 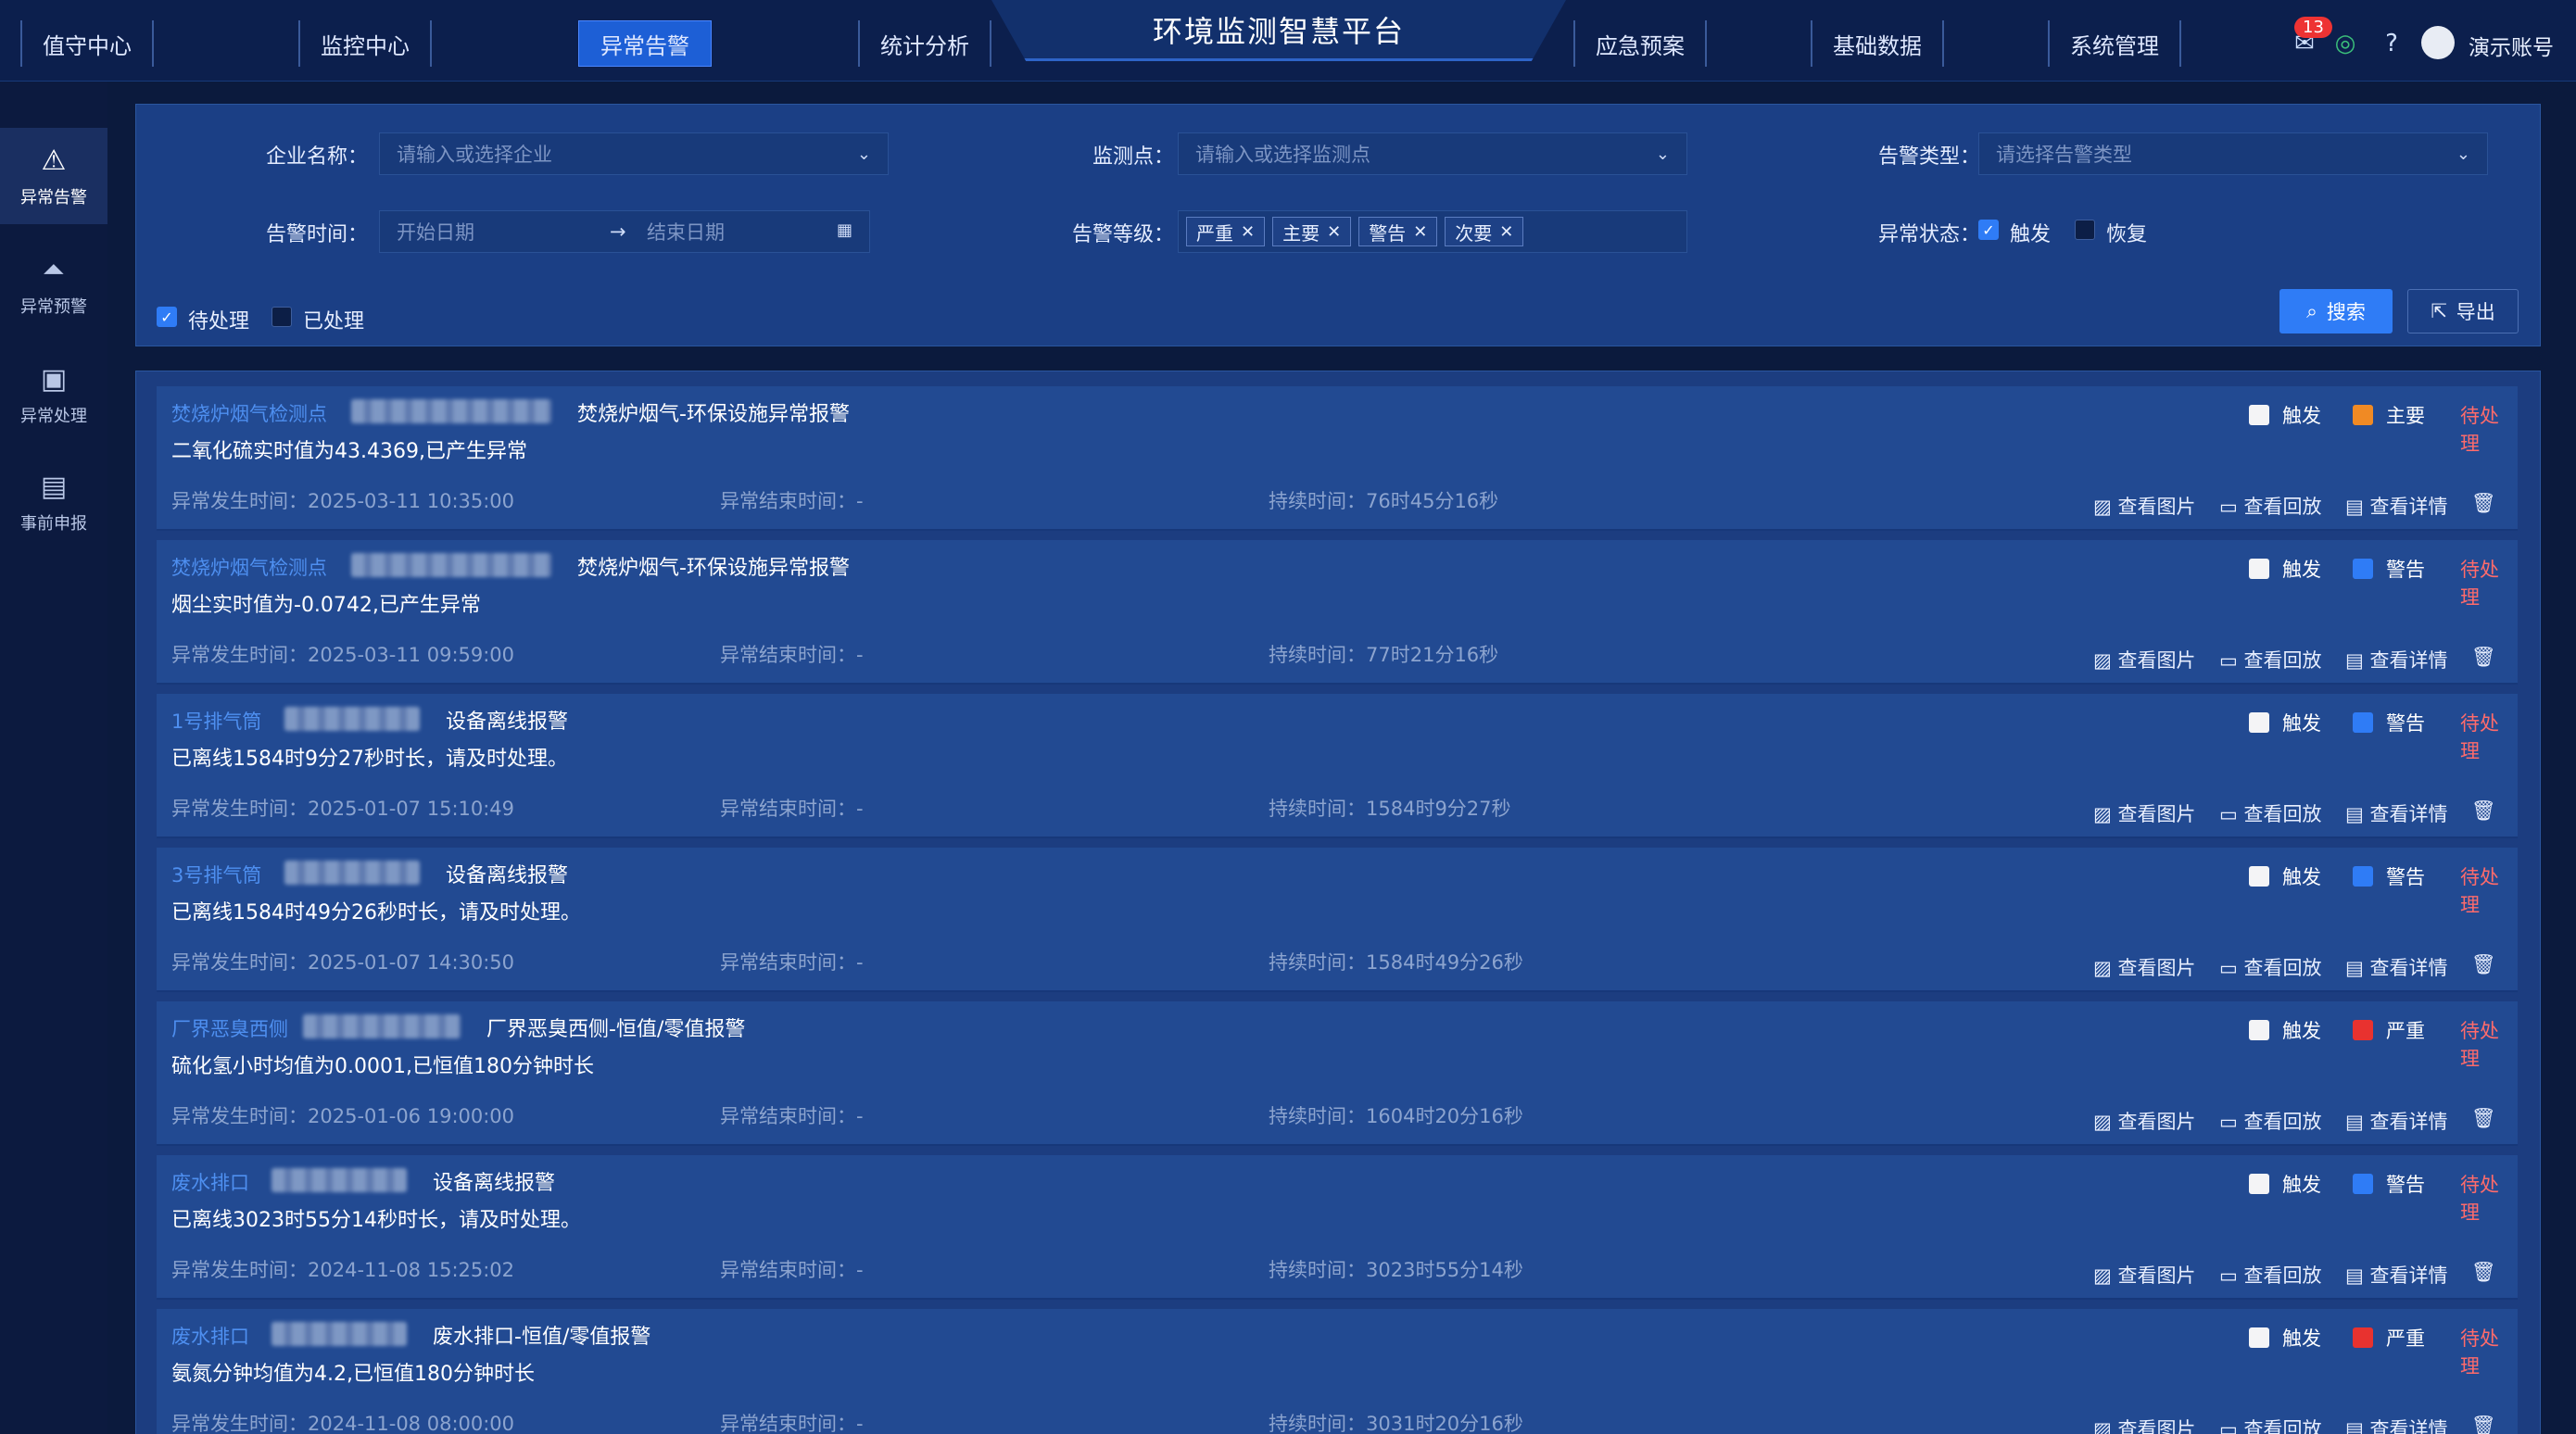 I want to click on start-date-input: 开始日期, so click(x=504, y=231).